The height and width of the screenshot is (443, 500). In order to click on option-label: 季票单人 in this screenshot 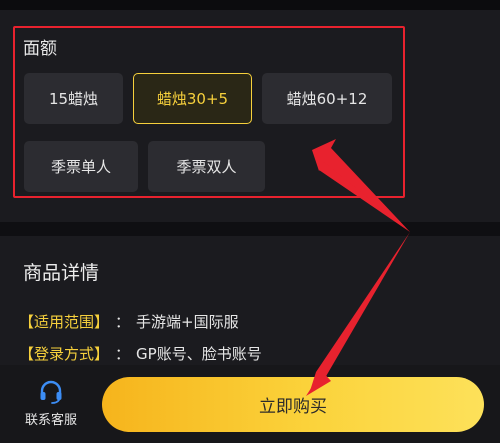, I will do `click(80, 167)`.